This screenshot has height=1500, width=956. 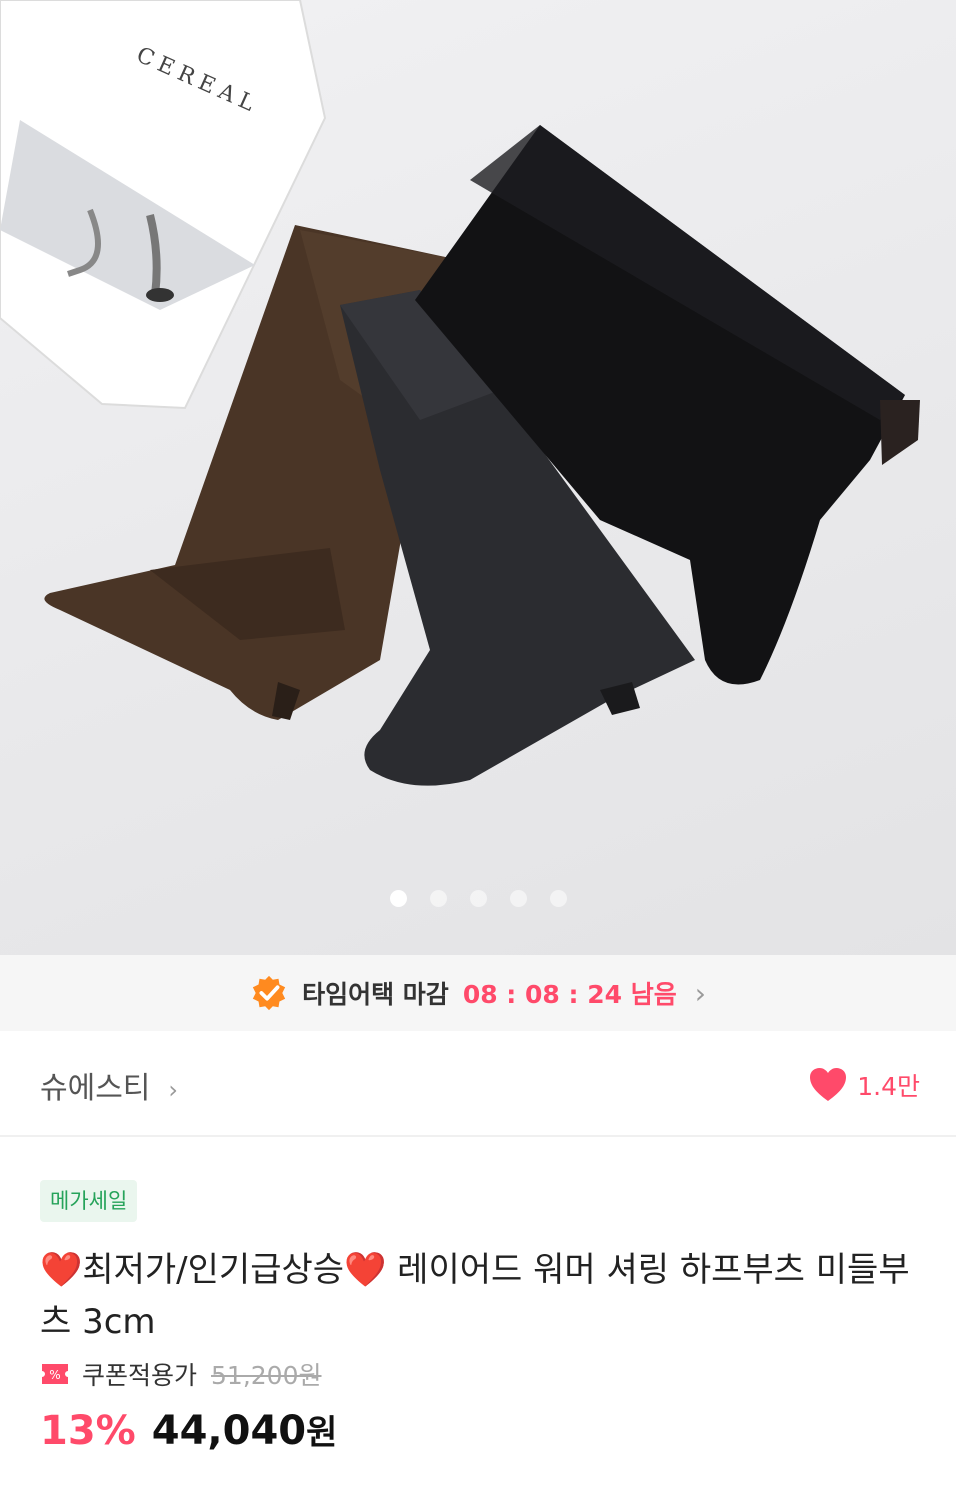 What do you see at coordinates (229, 1431) in the screenshot?
I see `sale-price: 44,040` at bounding box center [229, 1431].